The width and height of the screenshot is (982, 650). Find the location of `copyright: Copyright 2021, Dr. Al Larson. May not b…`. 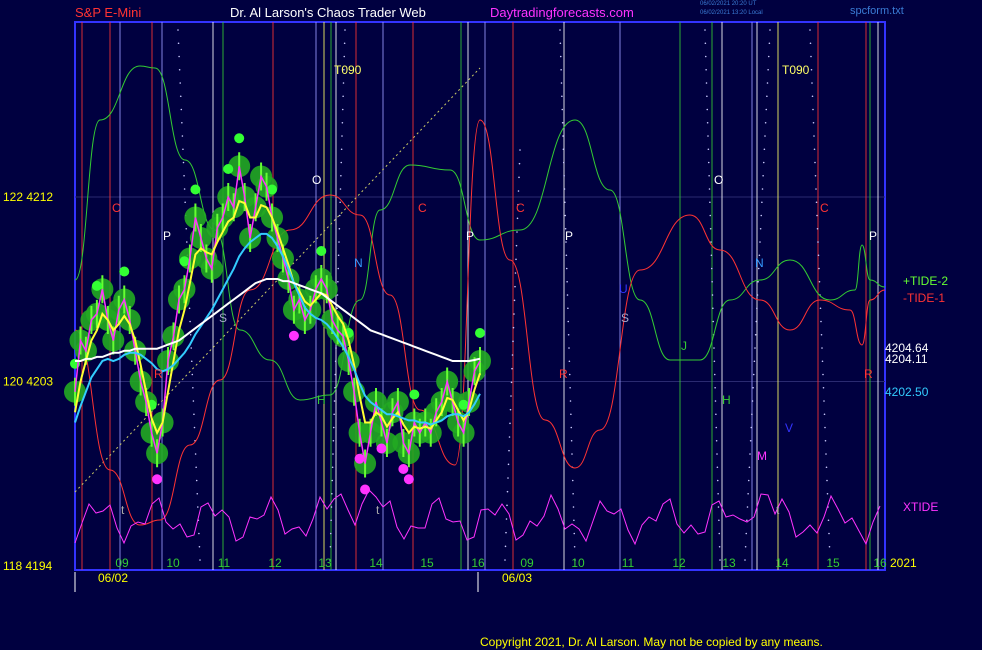

copyright: Copyright 2021, Dr. Al Larson. May not b… is located at coordinates (651, 642).